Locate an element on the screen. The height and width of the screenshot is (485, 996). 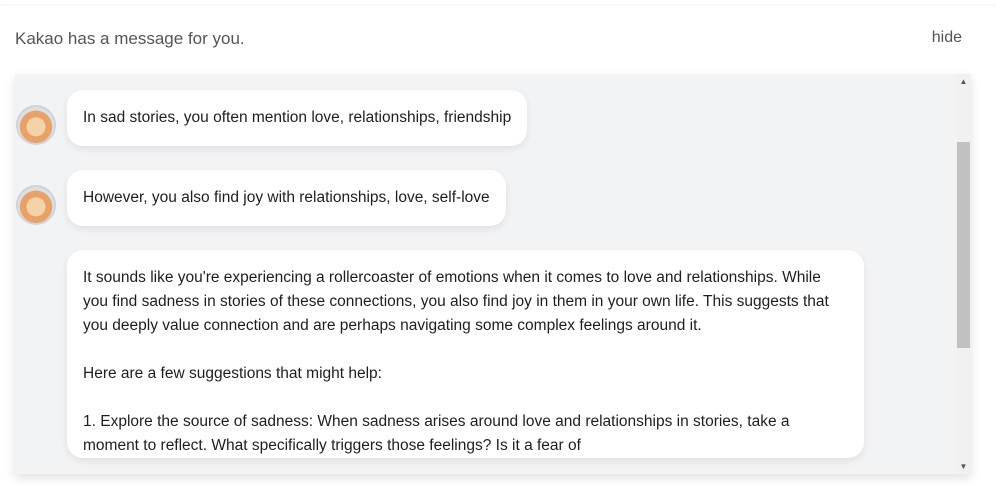
scrollbar: ▲ ▼ is located at coordinates (963, 274).